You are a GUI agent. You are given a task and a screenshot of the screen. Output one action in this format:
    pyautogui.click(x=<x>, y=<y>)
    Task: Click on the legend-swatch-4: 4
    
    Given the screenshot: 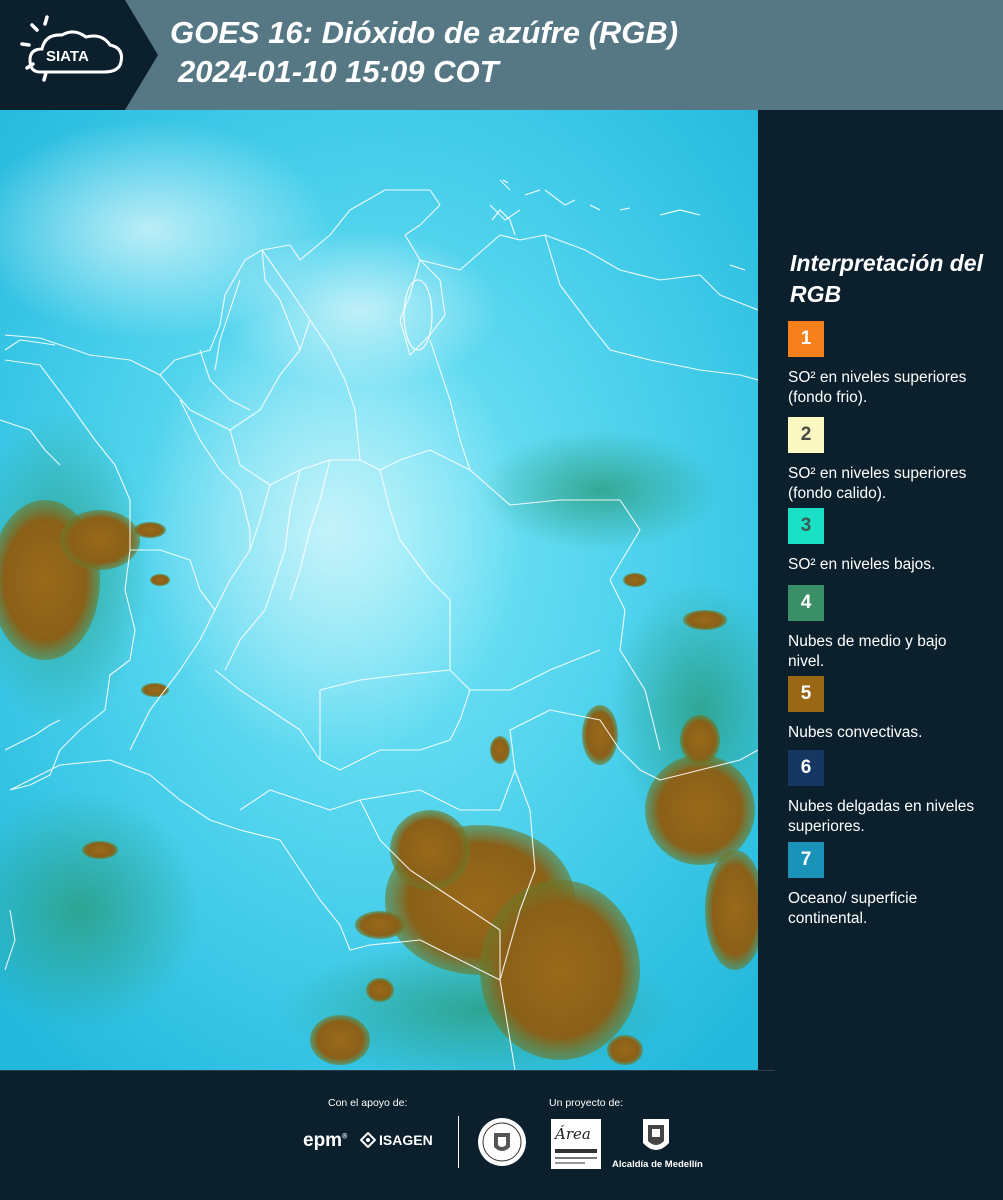 What is the action you would take?
    pyautogui.click(x=806, y=603)
    